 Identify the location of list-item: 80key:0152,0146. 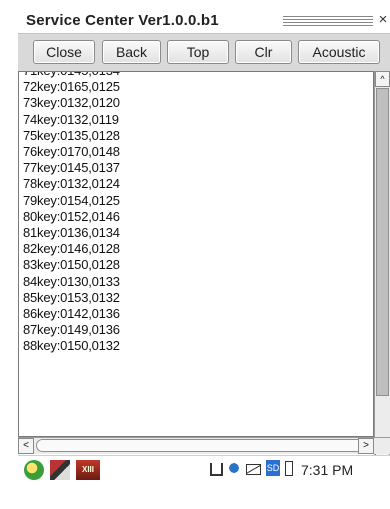
(71, 216).